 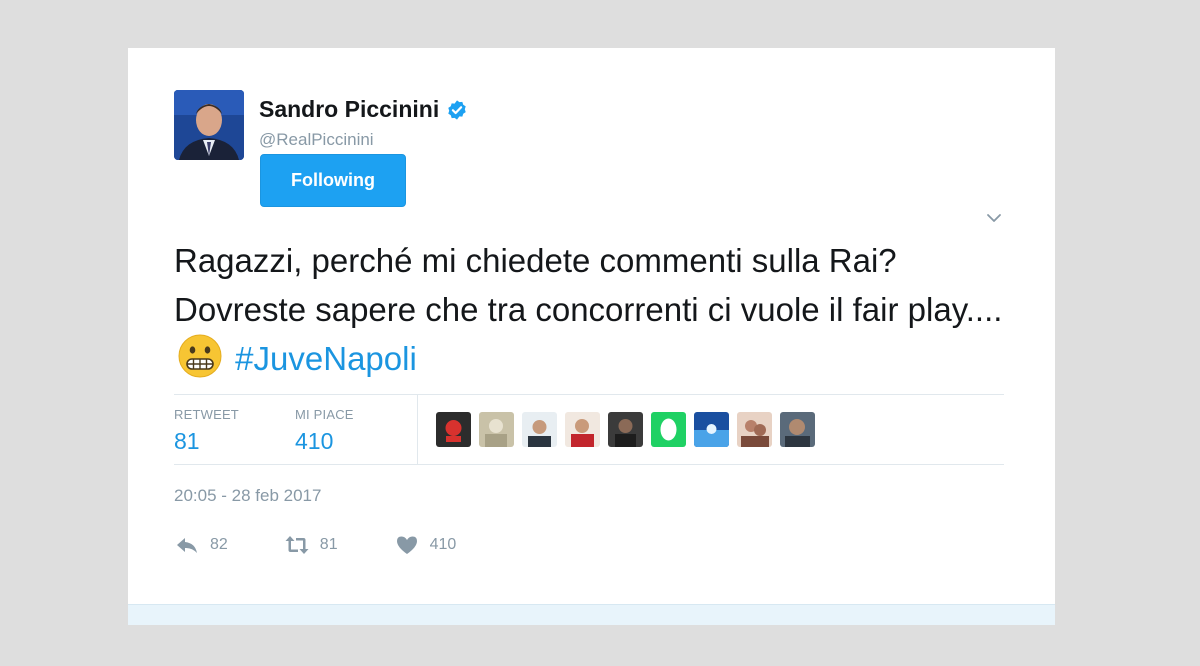 I want to click on chevron-down-icon, so click(x=994, y=218).